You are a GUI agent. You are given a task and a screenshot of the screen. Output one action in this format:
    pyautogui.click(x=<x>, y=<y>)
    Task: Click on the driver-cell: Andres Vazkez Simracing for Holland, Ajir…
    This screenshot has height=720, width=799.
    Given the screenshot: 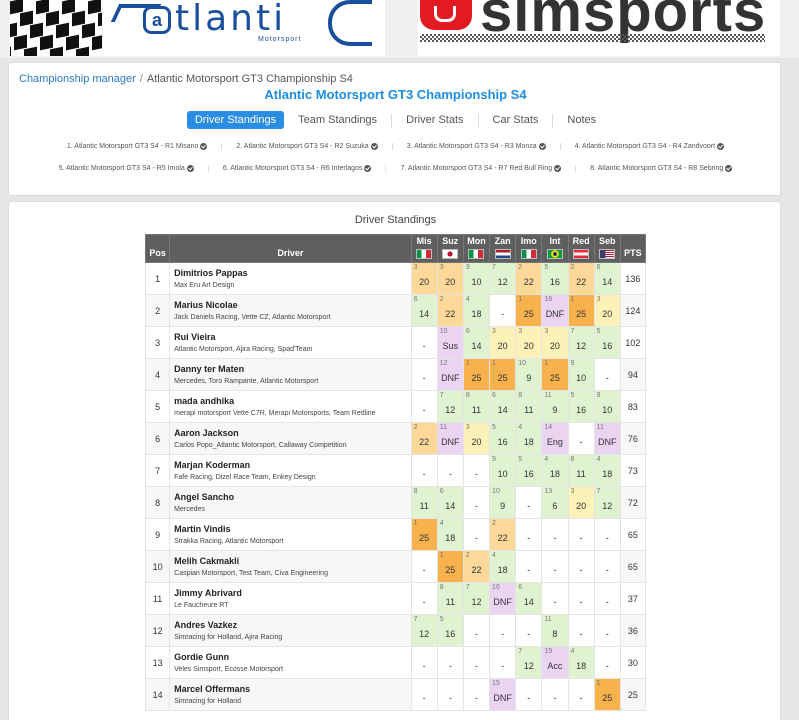 What is the action you would take?
    pyautogui.click(x=290, y=630)
    